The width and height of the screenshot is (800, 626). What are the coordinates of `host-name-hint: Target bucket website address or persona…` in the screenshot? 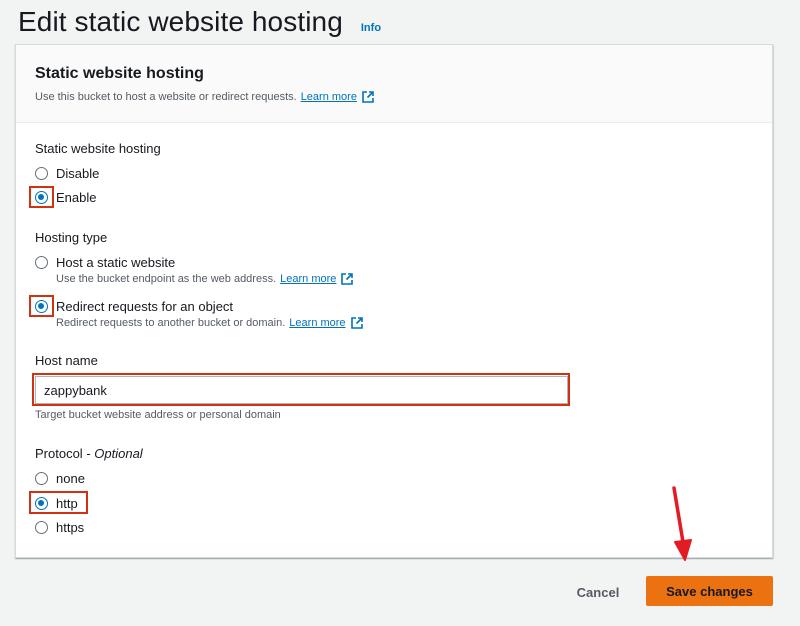 It's located at (158, 415).